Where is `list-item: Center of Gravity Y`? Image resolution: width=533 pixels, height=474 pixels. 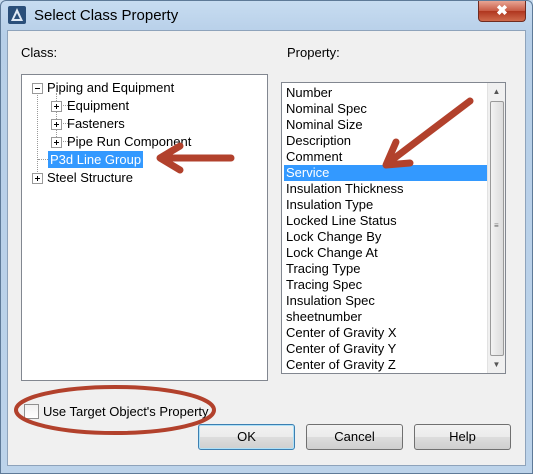 list-item: Center of Gravity Y is located at coordinates (341, 349).